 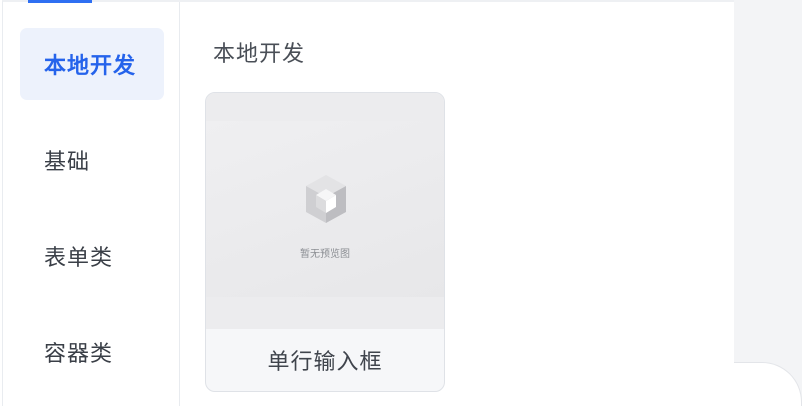 I want to click on sidebar-item-label: 容器类, so click(x=79, y=354).